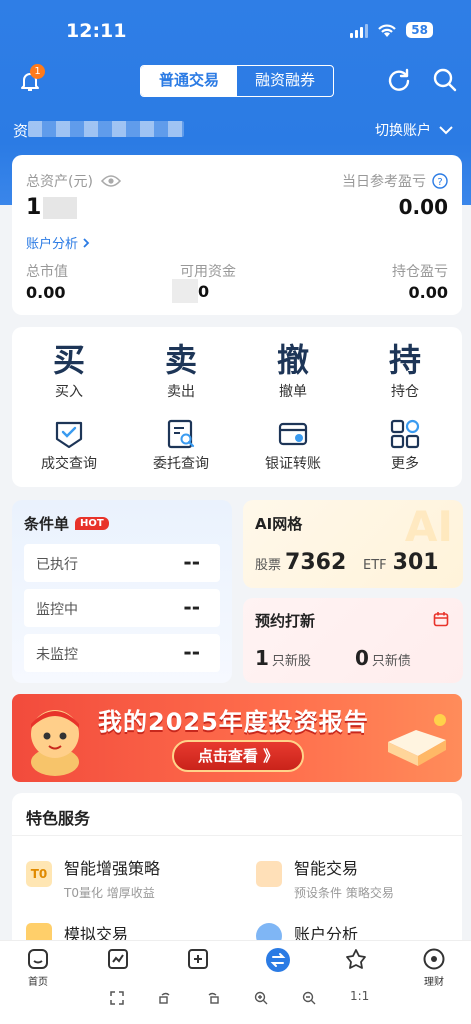 This screenshot has width=471, height=1024. Describe the element at coordinates (415, 562) in the screenshot. I see `ai-etf-value: 301` at that location.